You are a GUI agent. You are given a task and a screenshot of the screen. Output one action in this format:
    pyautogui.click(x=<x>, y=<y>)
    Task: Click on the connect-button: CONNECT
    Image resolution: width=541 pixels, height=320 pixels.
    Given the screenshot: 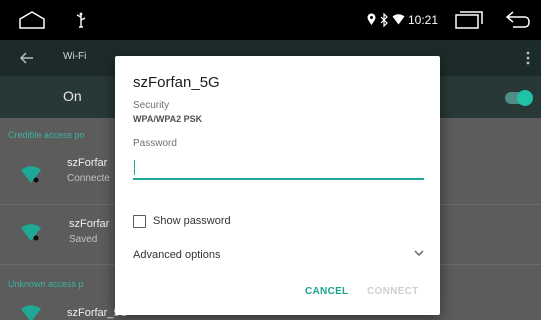 What is the action you would take?
    pyautogui.click(x=393, y=291)
    